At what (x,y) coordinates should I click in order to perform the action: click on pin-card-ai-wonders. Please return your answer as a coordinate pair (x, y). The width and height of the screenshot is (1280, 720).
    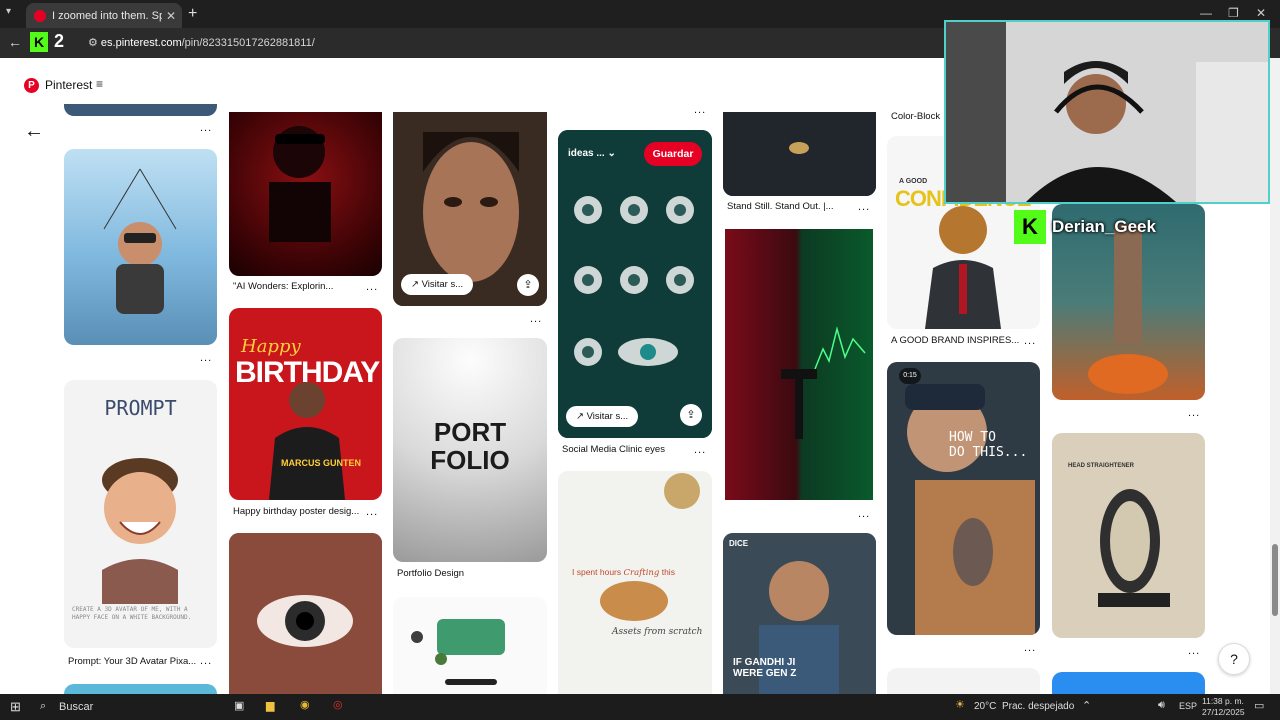
    Looking at the image, I should click on (305, 194).